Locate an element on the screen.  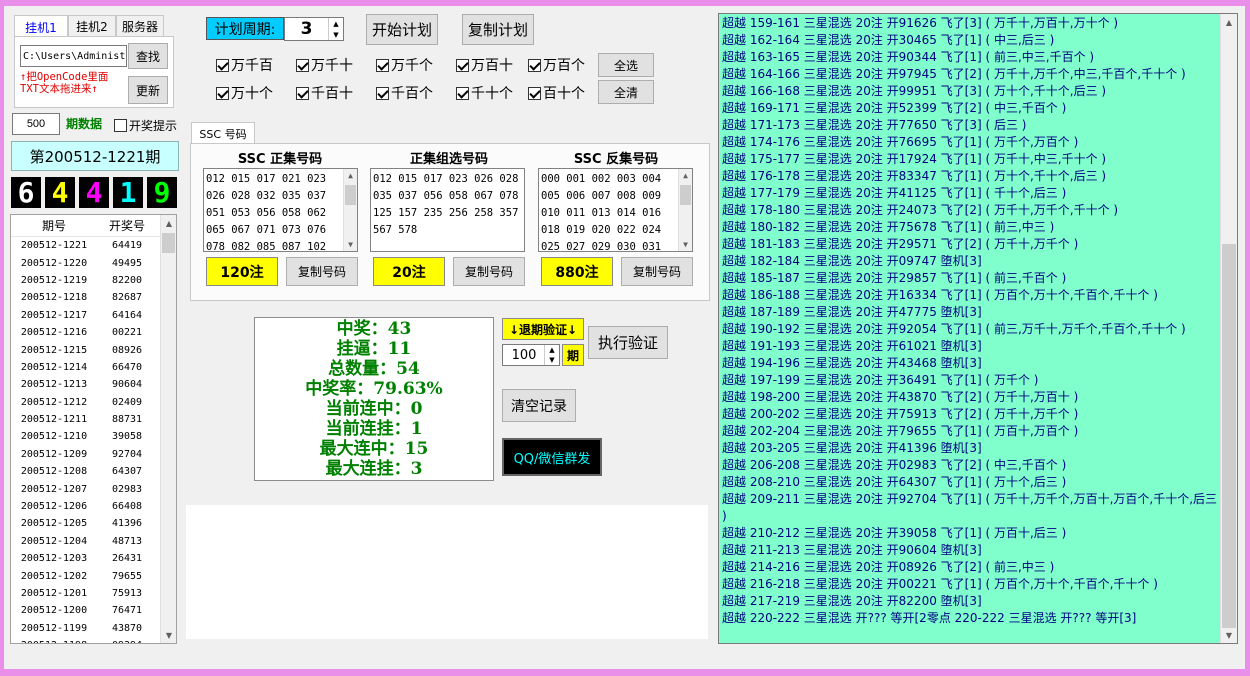
table-row: 200512-1202 79655 is located at coordinates (93, 575).